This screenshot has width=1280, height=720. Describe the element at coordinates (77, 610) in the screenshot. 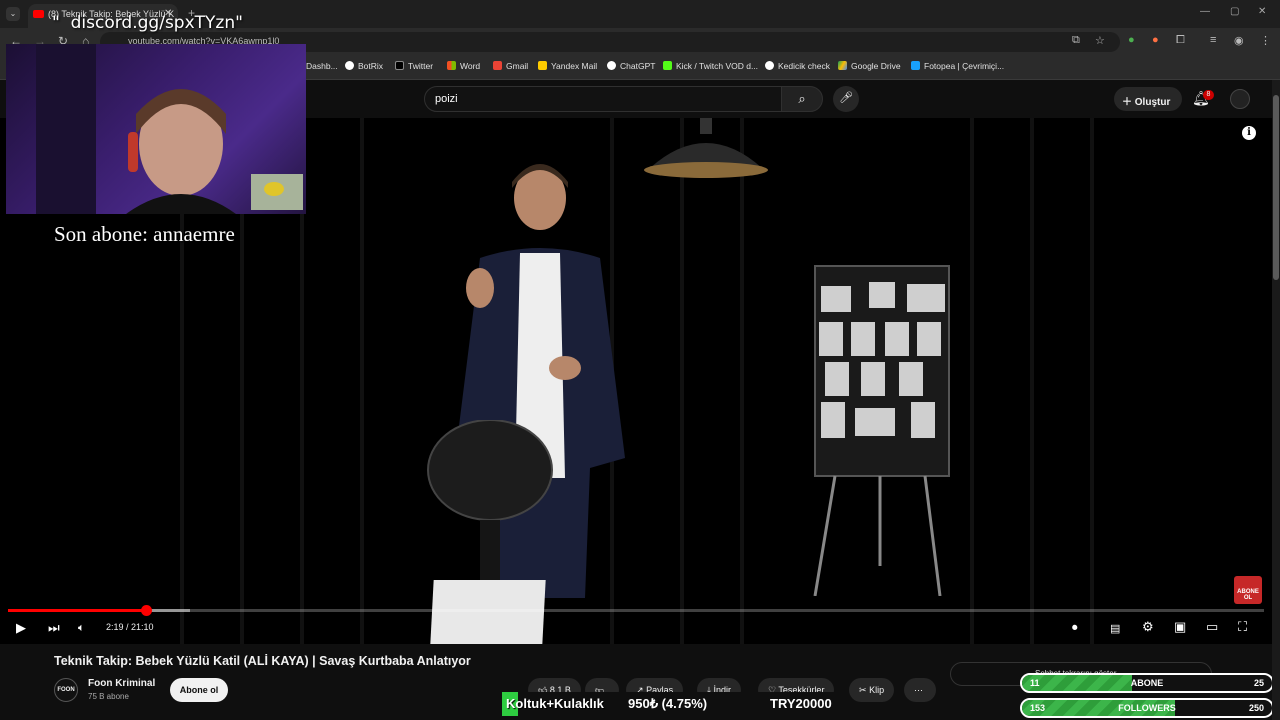

I see `played-bar` at that location.